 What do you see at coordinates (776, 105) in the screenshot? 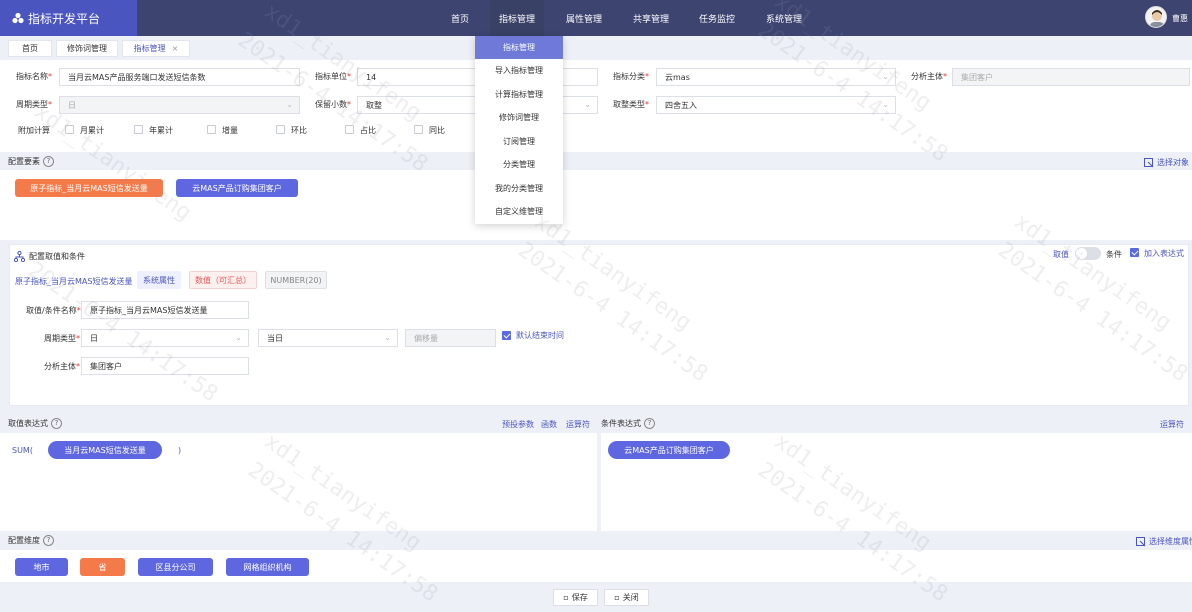
I see `rounding-select: 四舍五入 ⌄` at bounding box center [776, 105].